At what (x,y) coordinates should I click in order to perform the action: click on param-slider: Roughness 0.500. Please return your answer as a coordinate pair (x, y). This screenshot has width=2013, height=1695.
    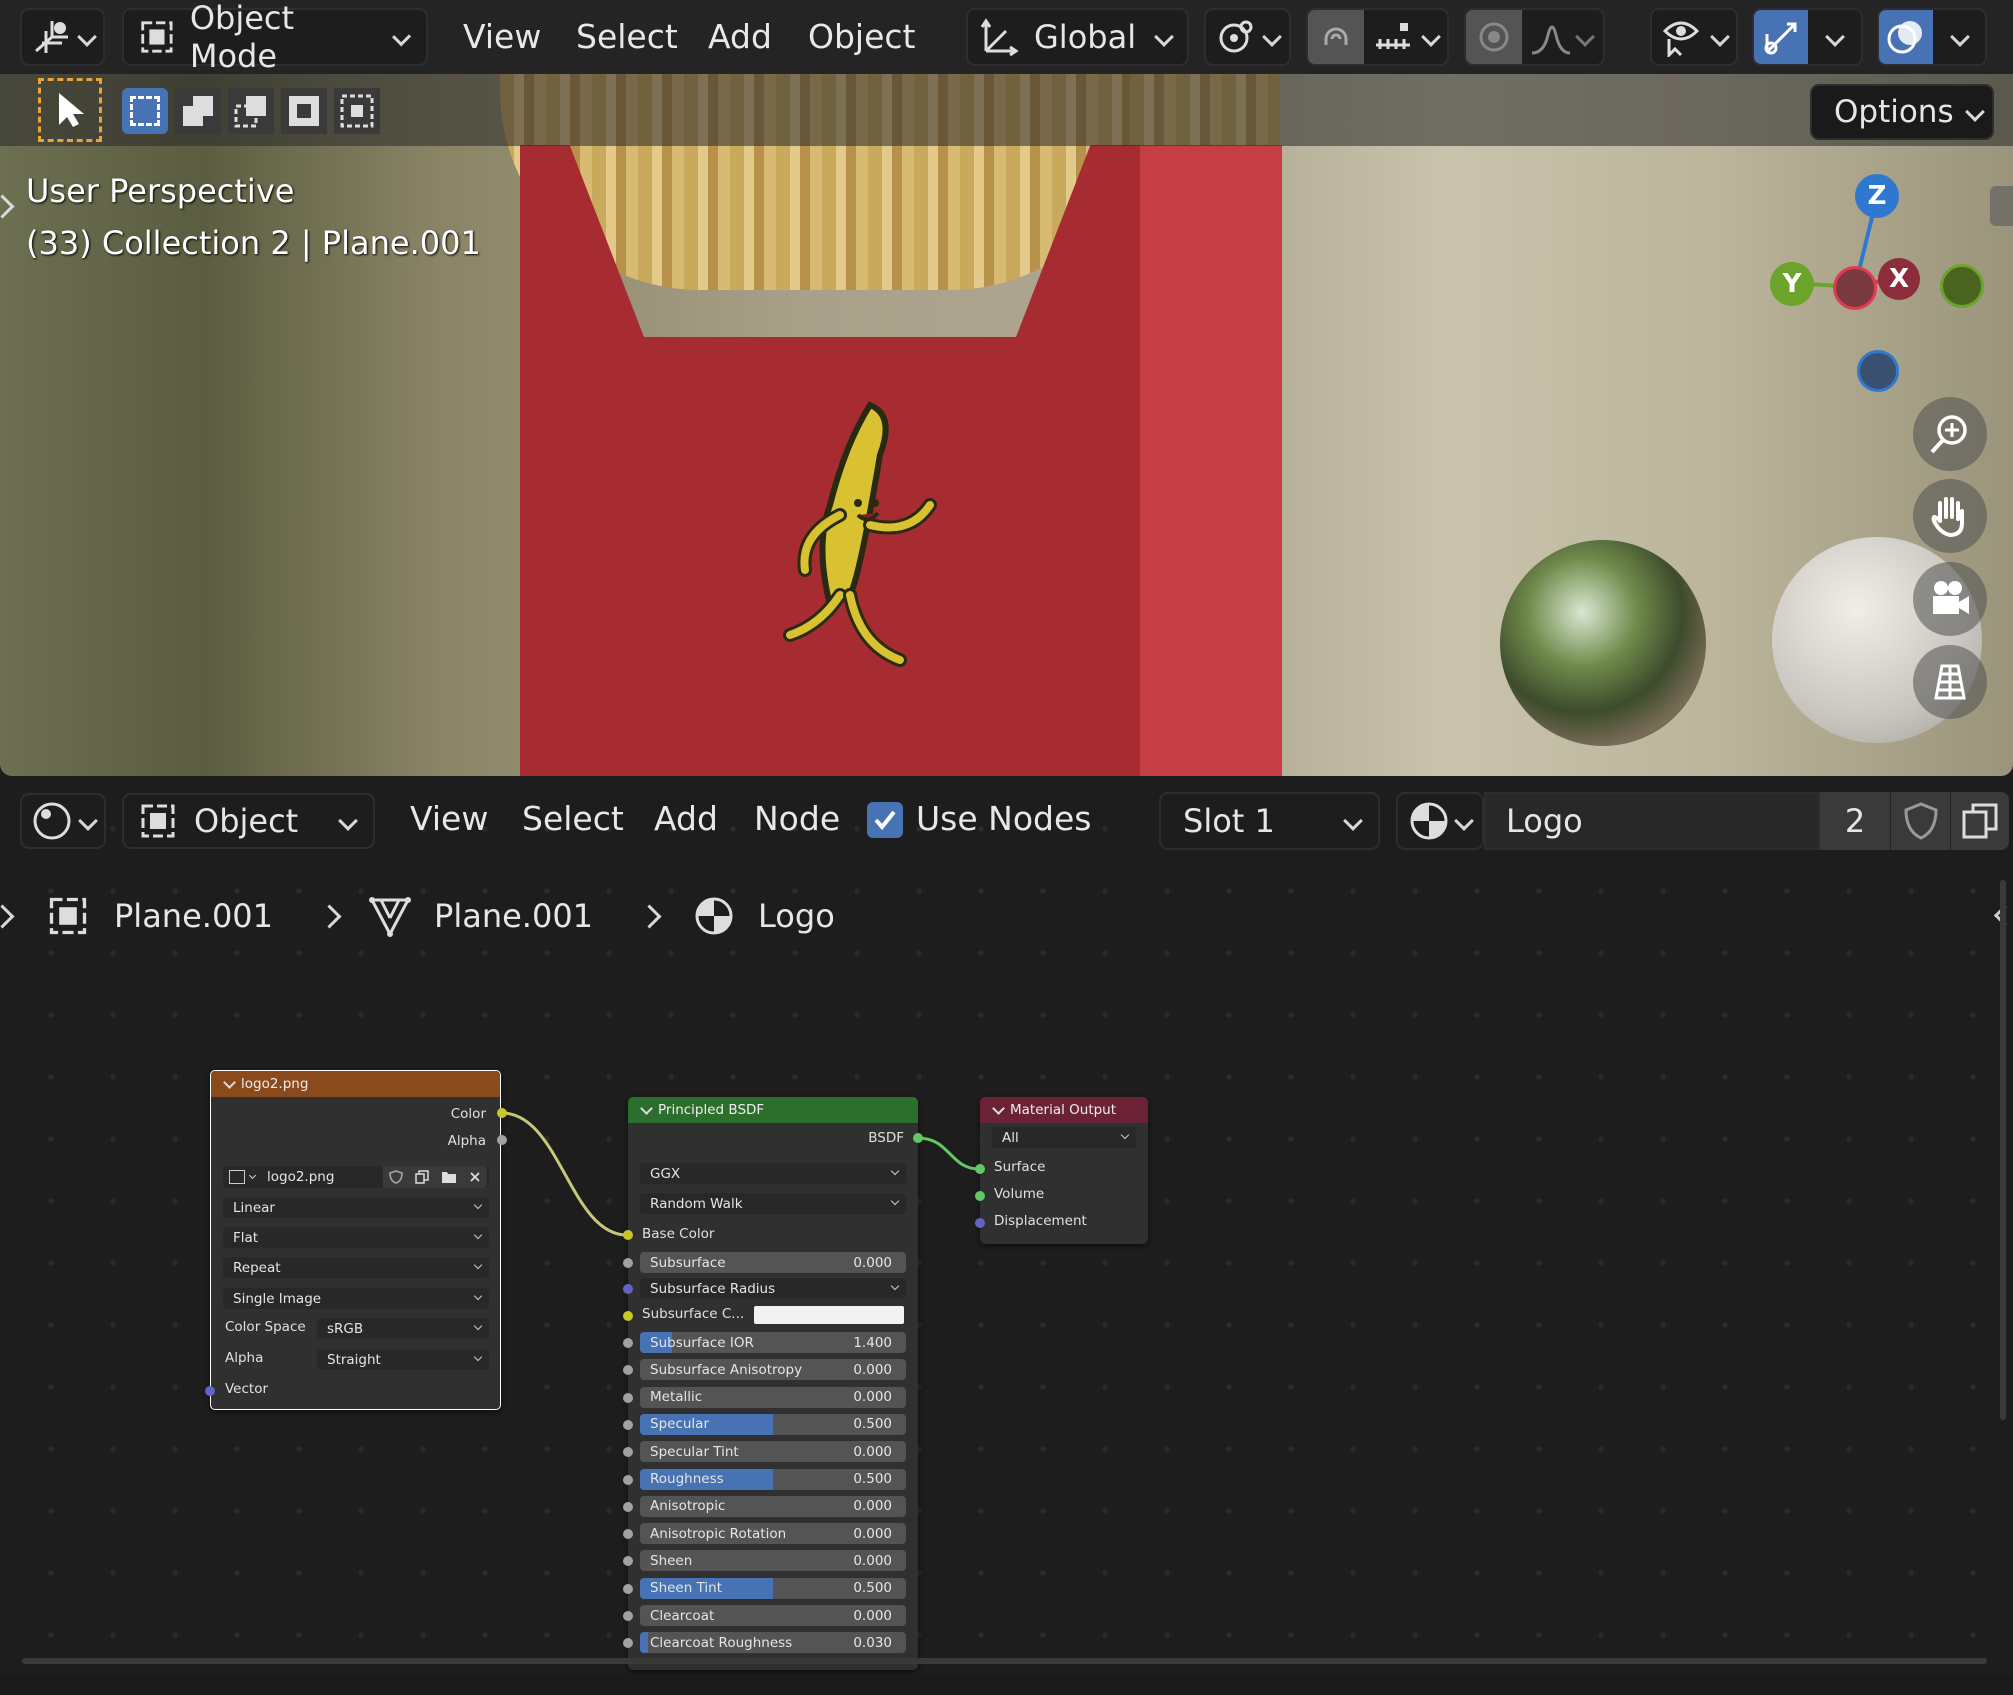
    Looking at the image, I should click on (773, 1479).